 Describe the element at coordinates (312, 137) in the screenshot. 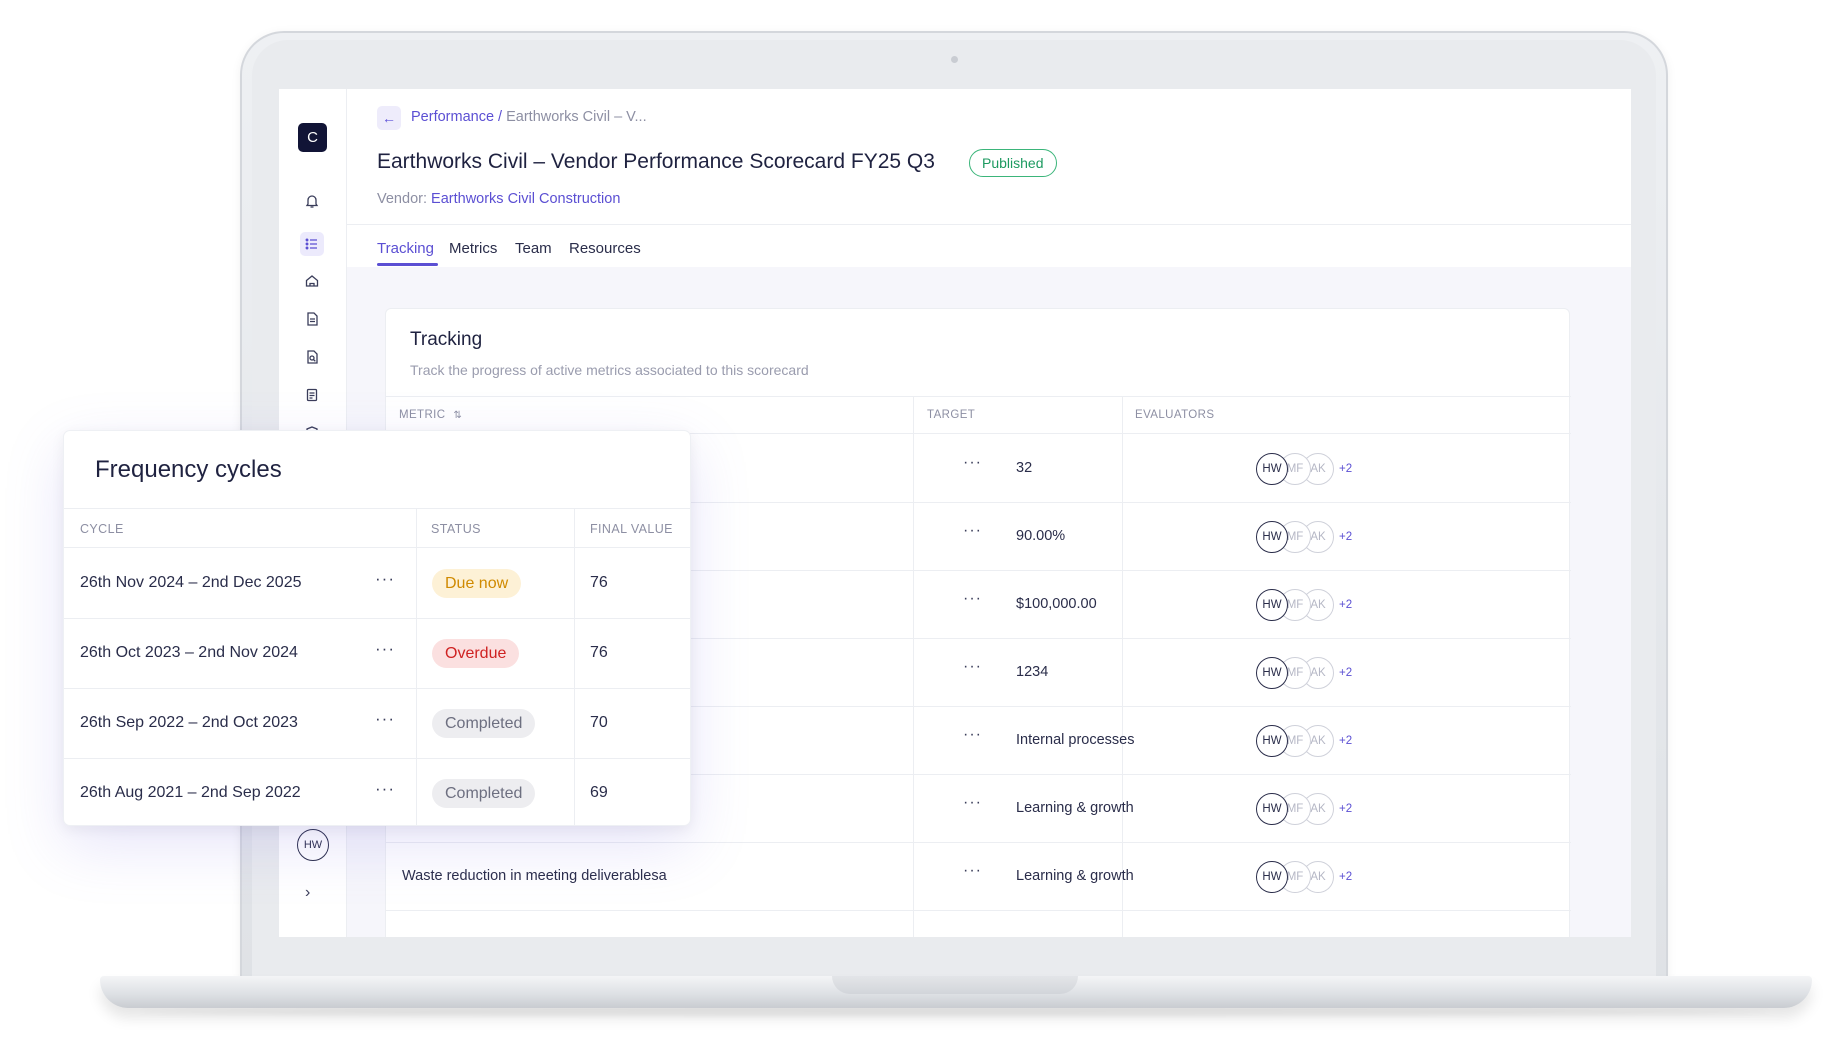

I see `app-logo: C` at that location.